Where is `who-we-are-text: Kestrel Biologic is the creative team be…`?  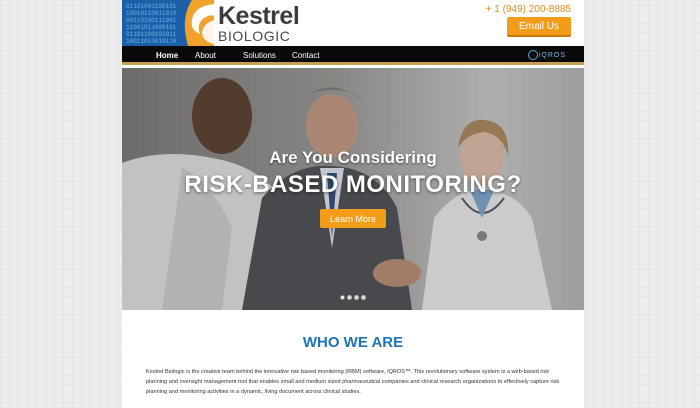
who-we-are-text: Kestrel Biologic is the creative team be… is located at coordinates (353, 382).